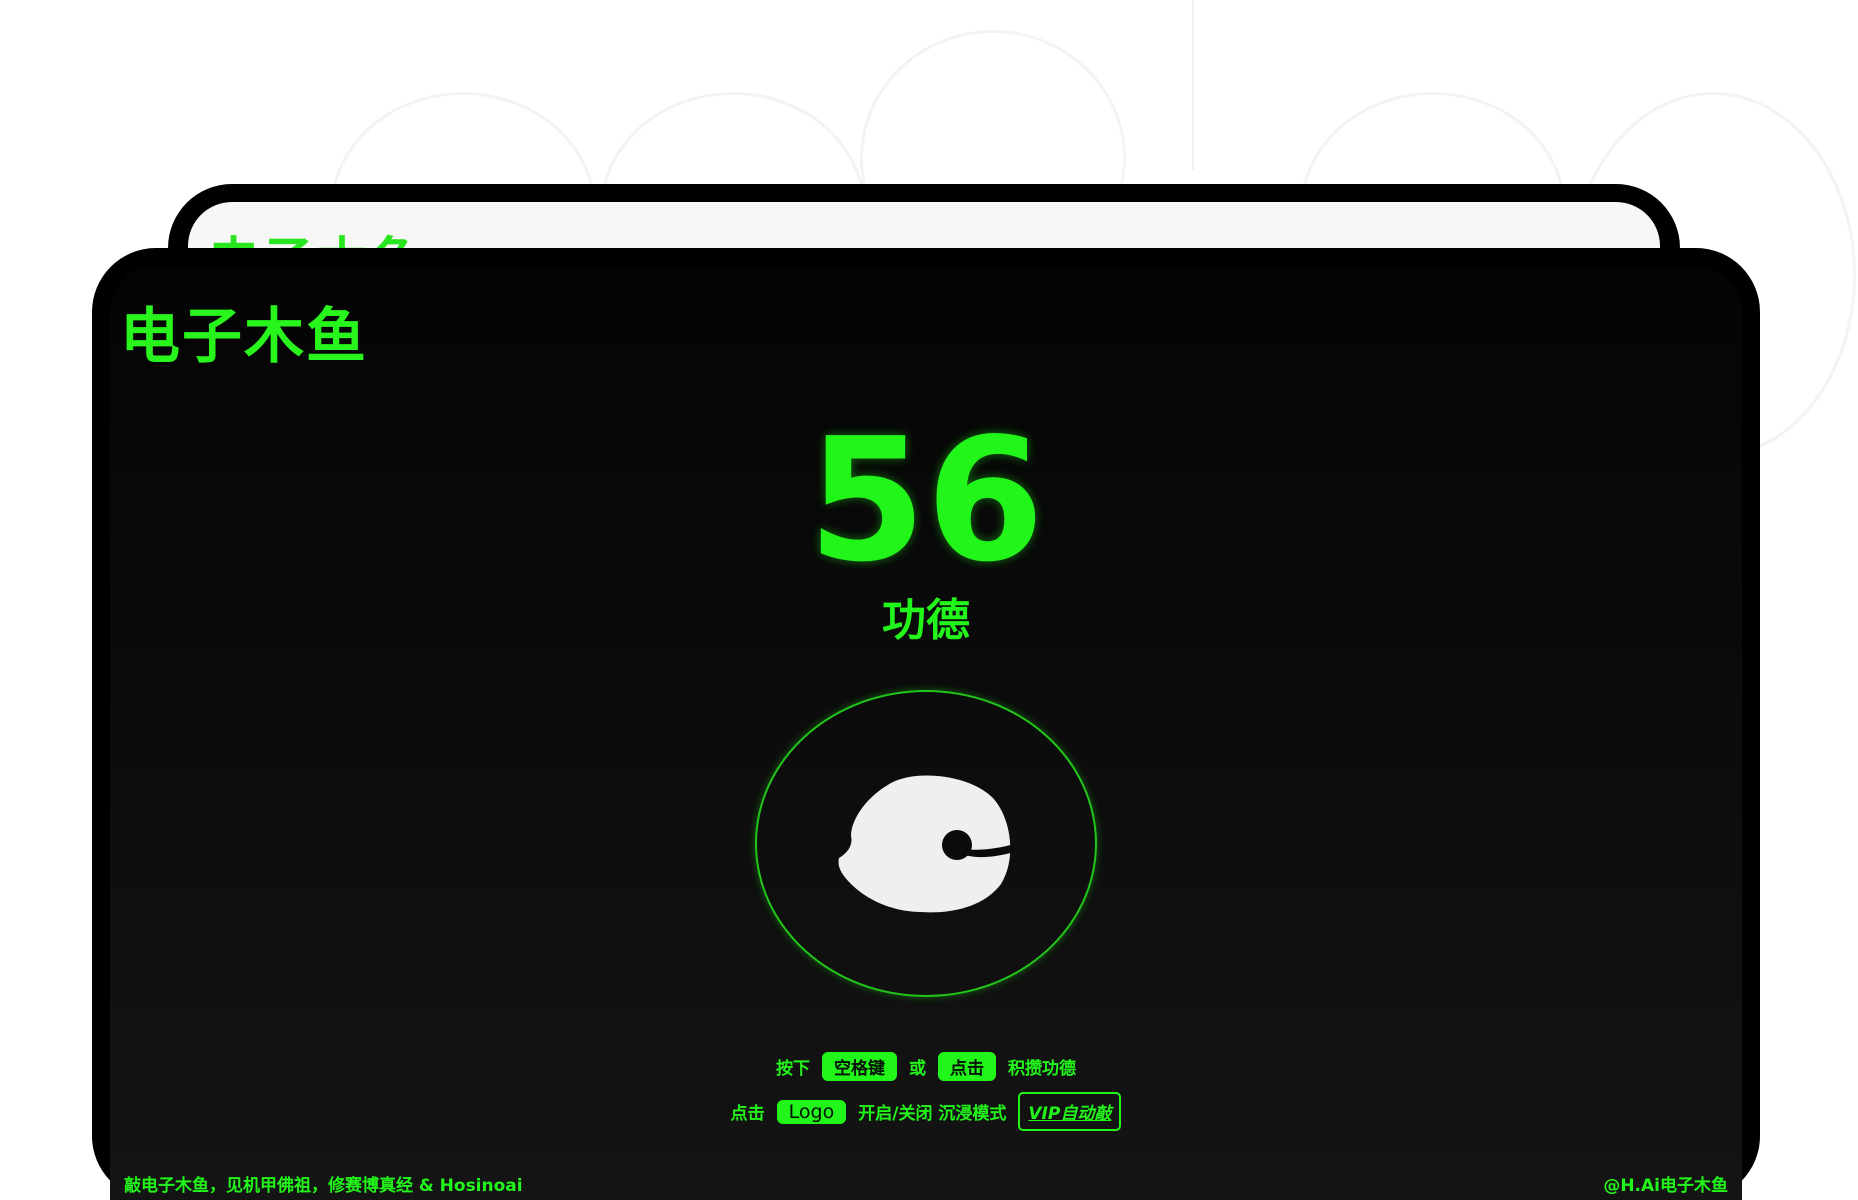  I want to click on instruction-immersive-toggle-text: 开启/关闭 沉浸模式, so click(932, 1114).